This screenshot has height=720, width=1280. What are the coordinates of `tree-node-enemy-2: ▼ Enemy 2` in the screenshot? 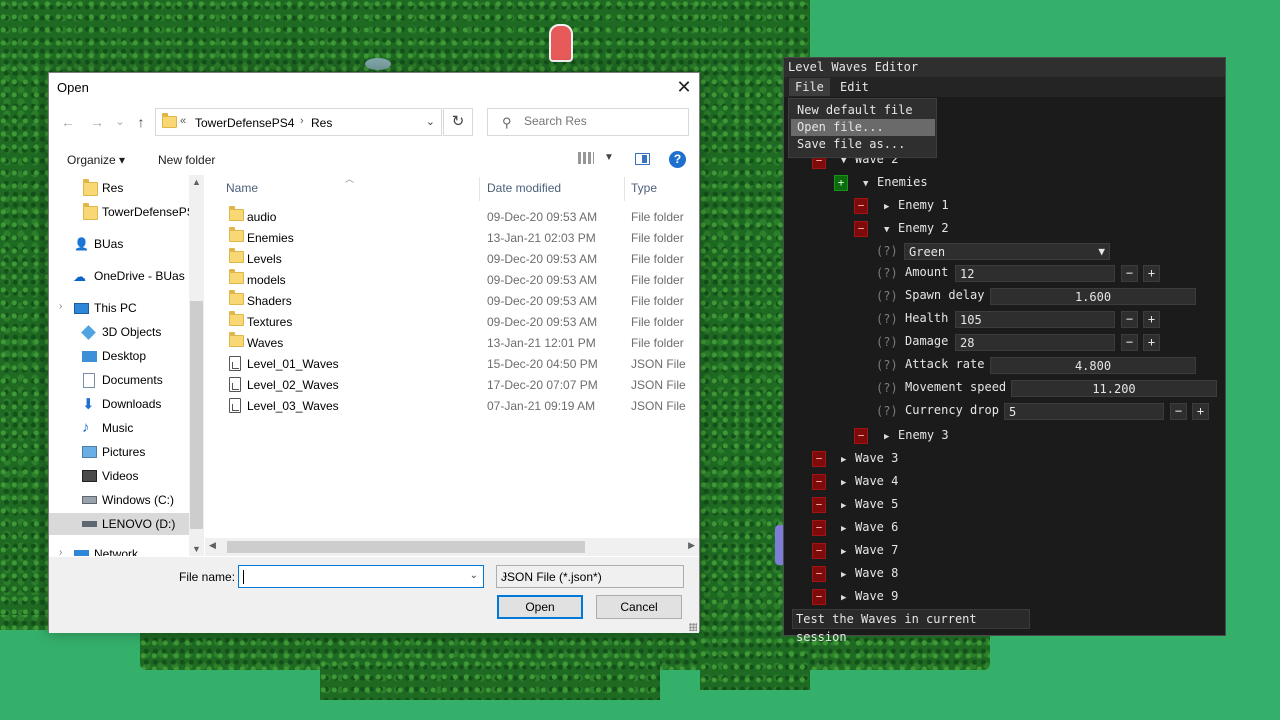 It's located at (916, 228).